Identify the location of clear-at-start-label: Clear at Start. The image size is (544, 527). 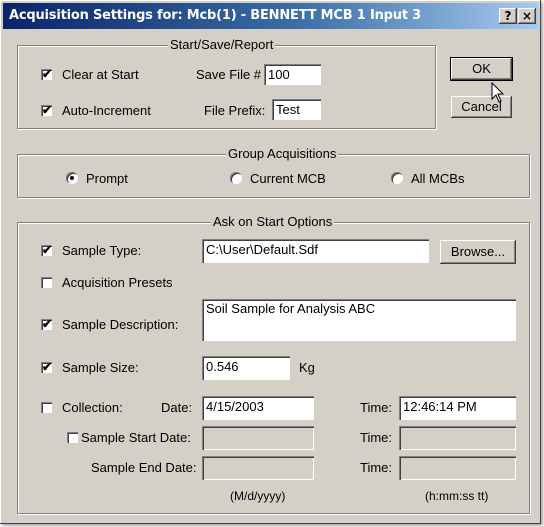
(100, 74).